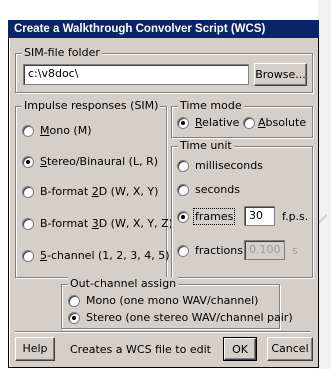 The width and height of the screenshot is (331, 369). I want to click on impulse-option-label: Stereo/Binaural (L, R), so click(99, 161).